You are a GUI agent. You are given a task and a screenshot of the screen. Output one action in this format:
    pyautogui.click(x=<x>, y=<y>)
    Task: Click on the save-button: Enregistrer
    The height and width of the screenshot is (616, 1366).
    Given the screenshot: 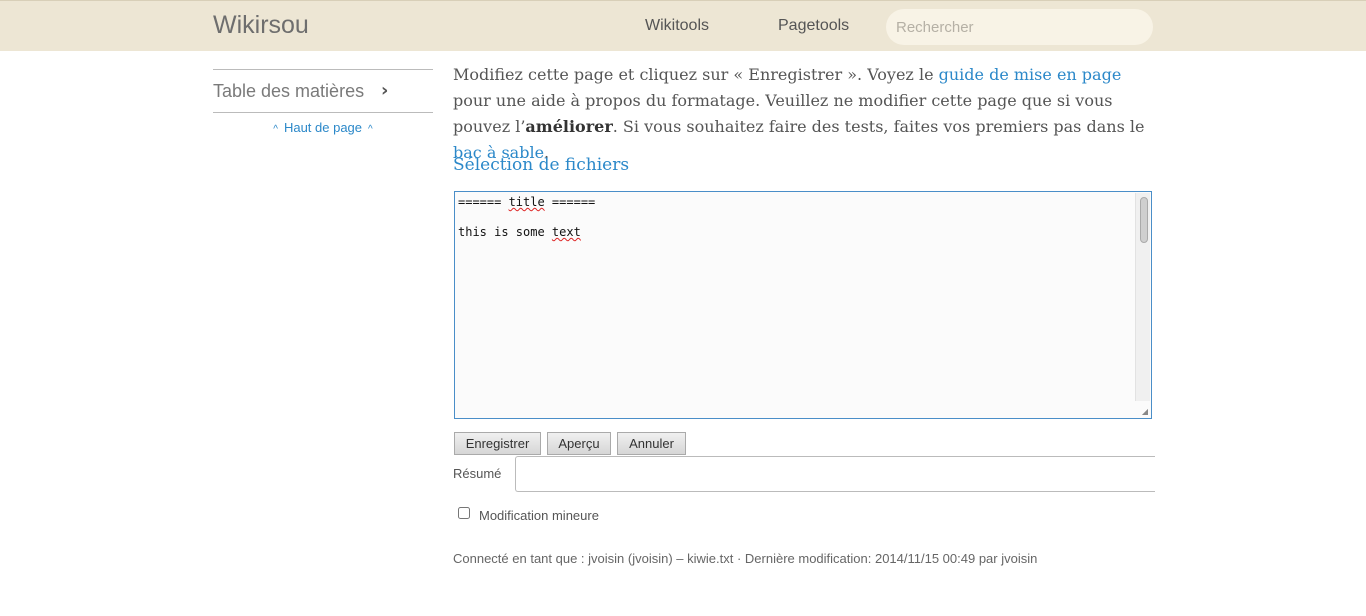 What is the action you would take?
    pyautogui.click(x=497, y=443)
    